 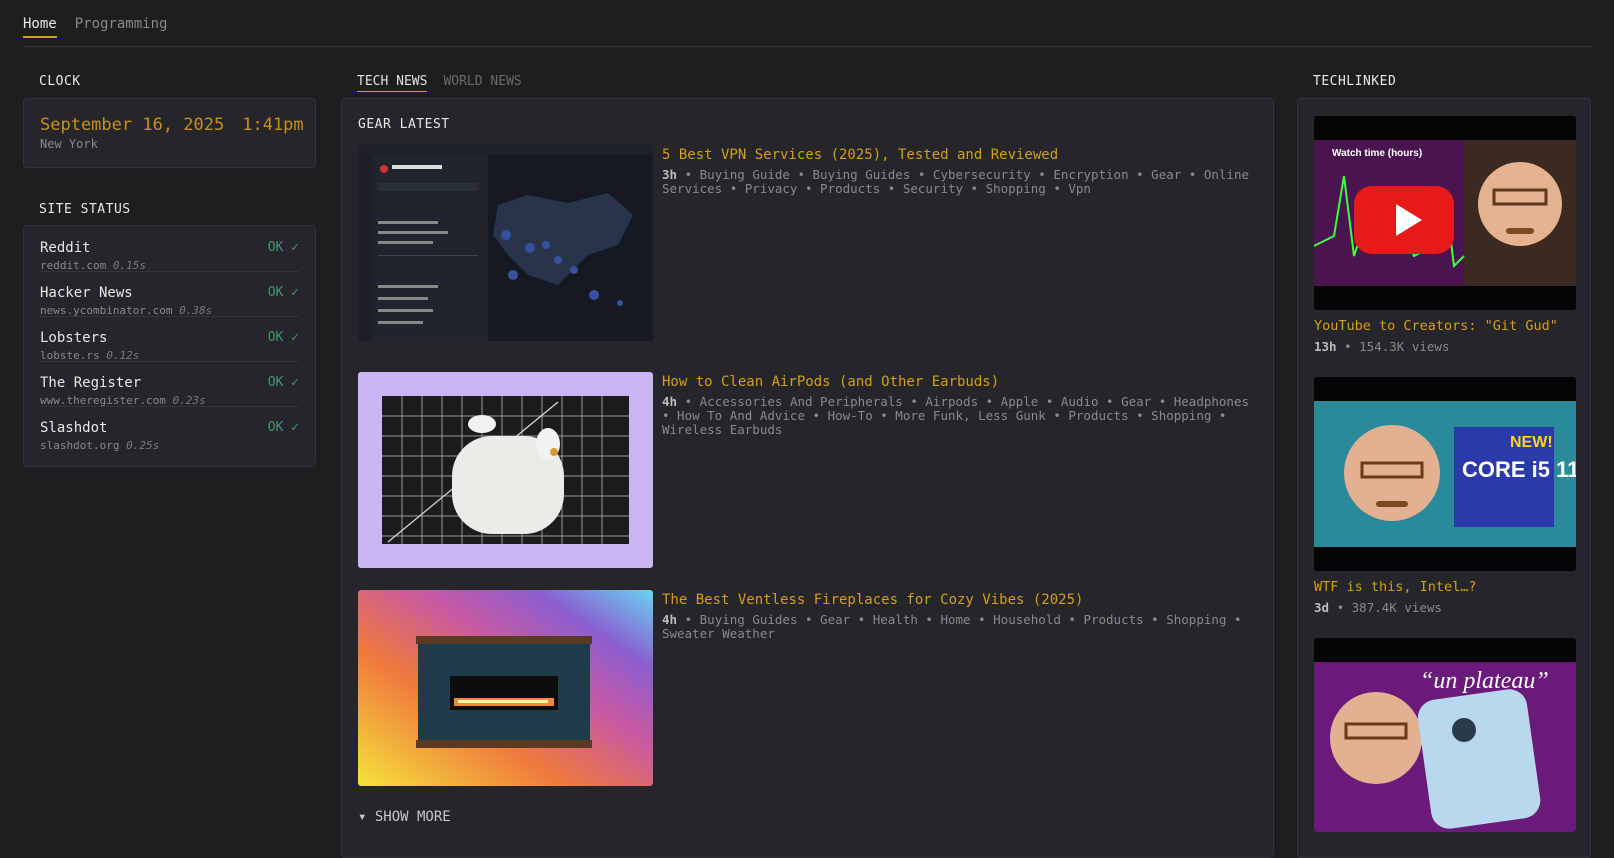 What do you see at coordinates (1404, 346) in the screenshot?
I see `video-views: 154.3K views` at bounding box center [1404, 346].